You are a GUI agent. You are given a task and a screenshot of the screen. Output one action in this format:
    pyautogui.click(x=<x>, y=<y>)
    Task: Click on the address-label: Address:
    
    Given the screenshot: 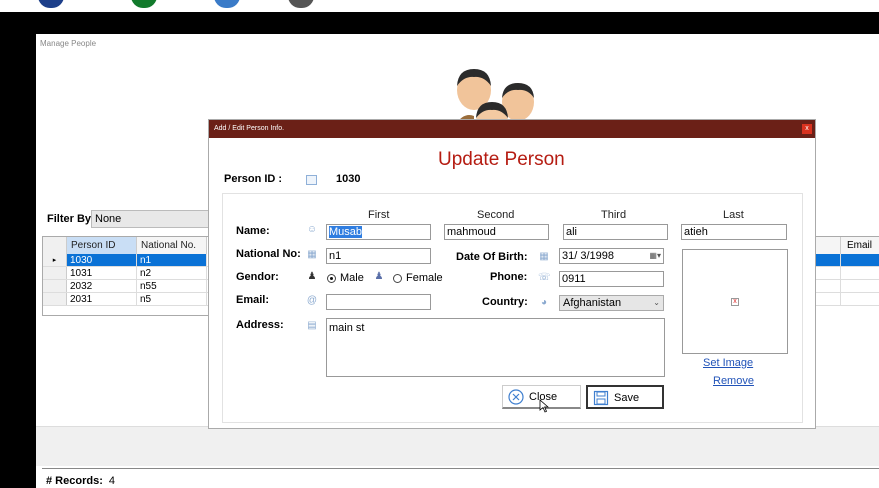 What is the action you would take?
    pyautogui.click(x=260, y=325)
    